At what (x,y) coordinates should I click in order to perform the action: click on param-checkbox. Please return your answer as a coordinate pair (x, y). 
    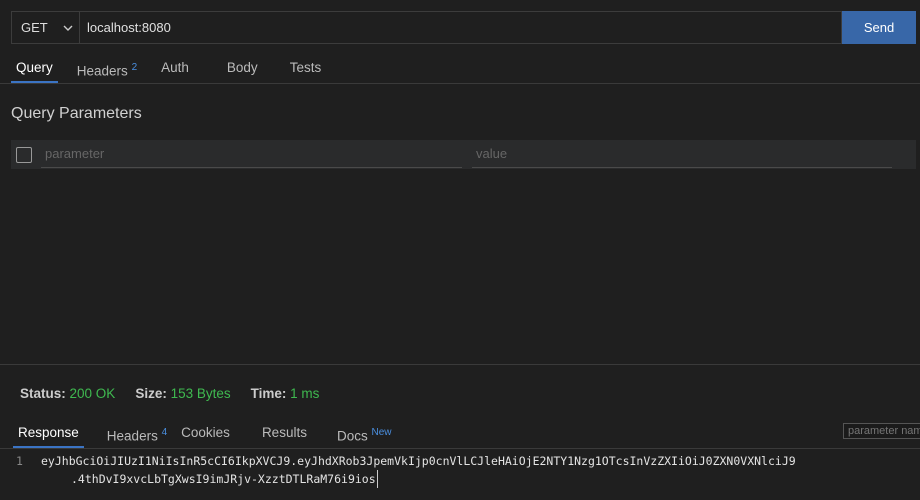
    Looking at the image, I should click on (24, 155).